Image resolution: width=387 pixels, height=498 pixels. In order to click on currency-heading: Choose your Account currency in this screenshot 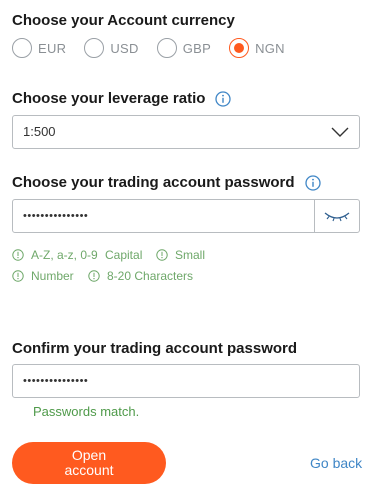, I will do `click(123, 20)`.